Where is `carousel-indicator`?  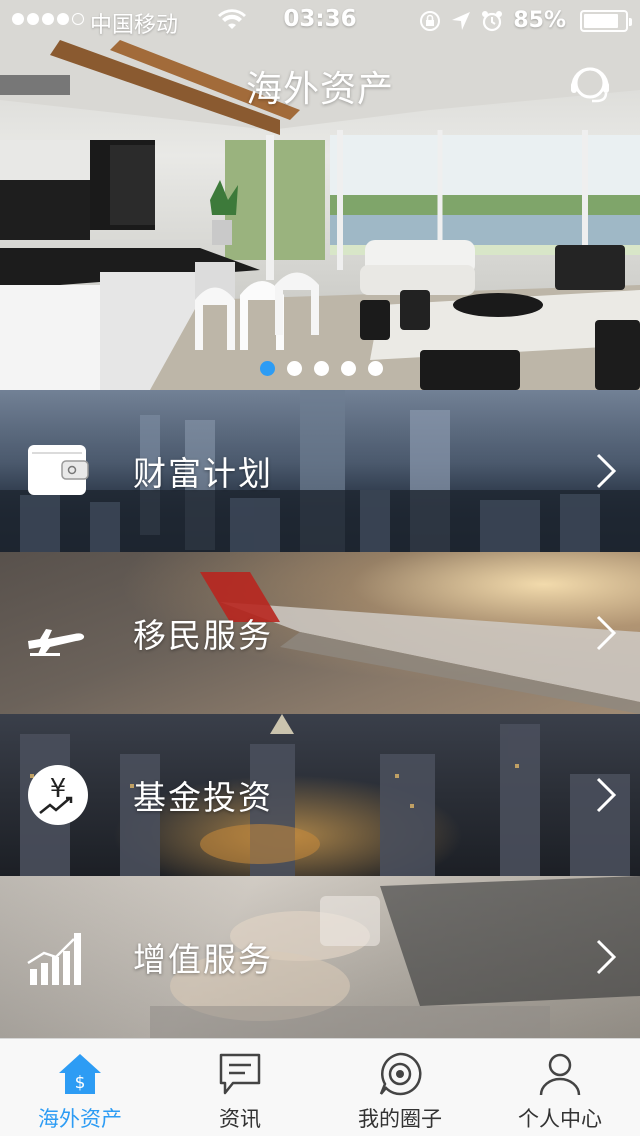
carousel-indicator is located at coordinates (321, 368).